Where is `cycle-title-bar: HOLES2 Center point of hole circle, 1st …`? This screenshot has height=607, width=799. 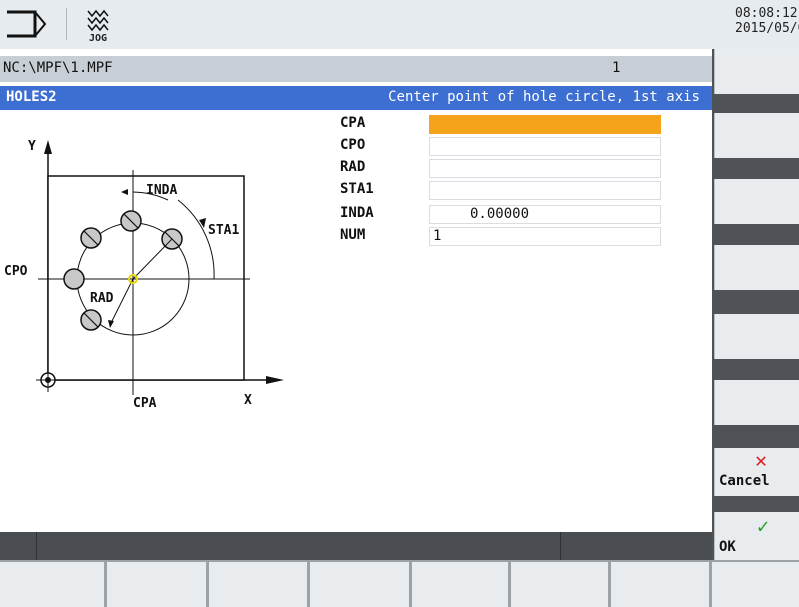 cycle-title-bar: HOLES2 Center point of hole circle, 1st … is located at coordinates (356, 98).